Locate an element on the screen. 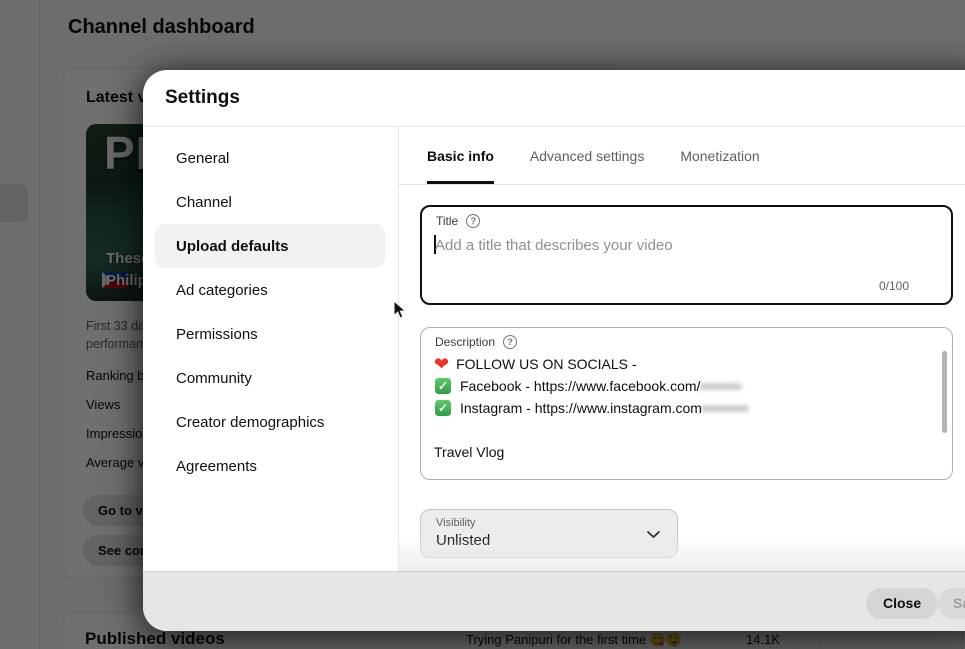  sidebar-item-agreements: Agreements is located at coordinates (270, 466).